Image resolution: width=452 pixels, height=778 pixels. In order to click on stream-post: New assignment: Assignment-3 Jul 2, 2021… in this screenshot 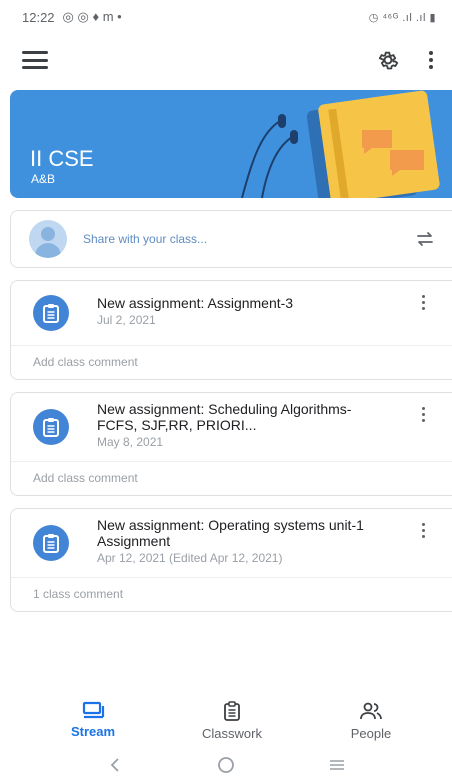, I will do `click(231, 330)`.